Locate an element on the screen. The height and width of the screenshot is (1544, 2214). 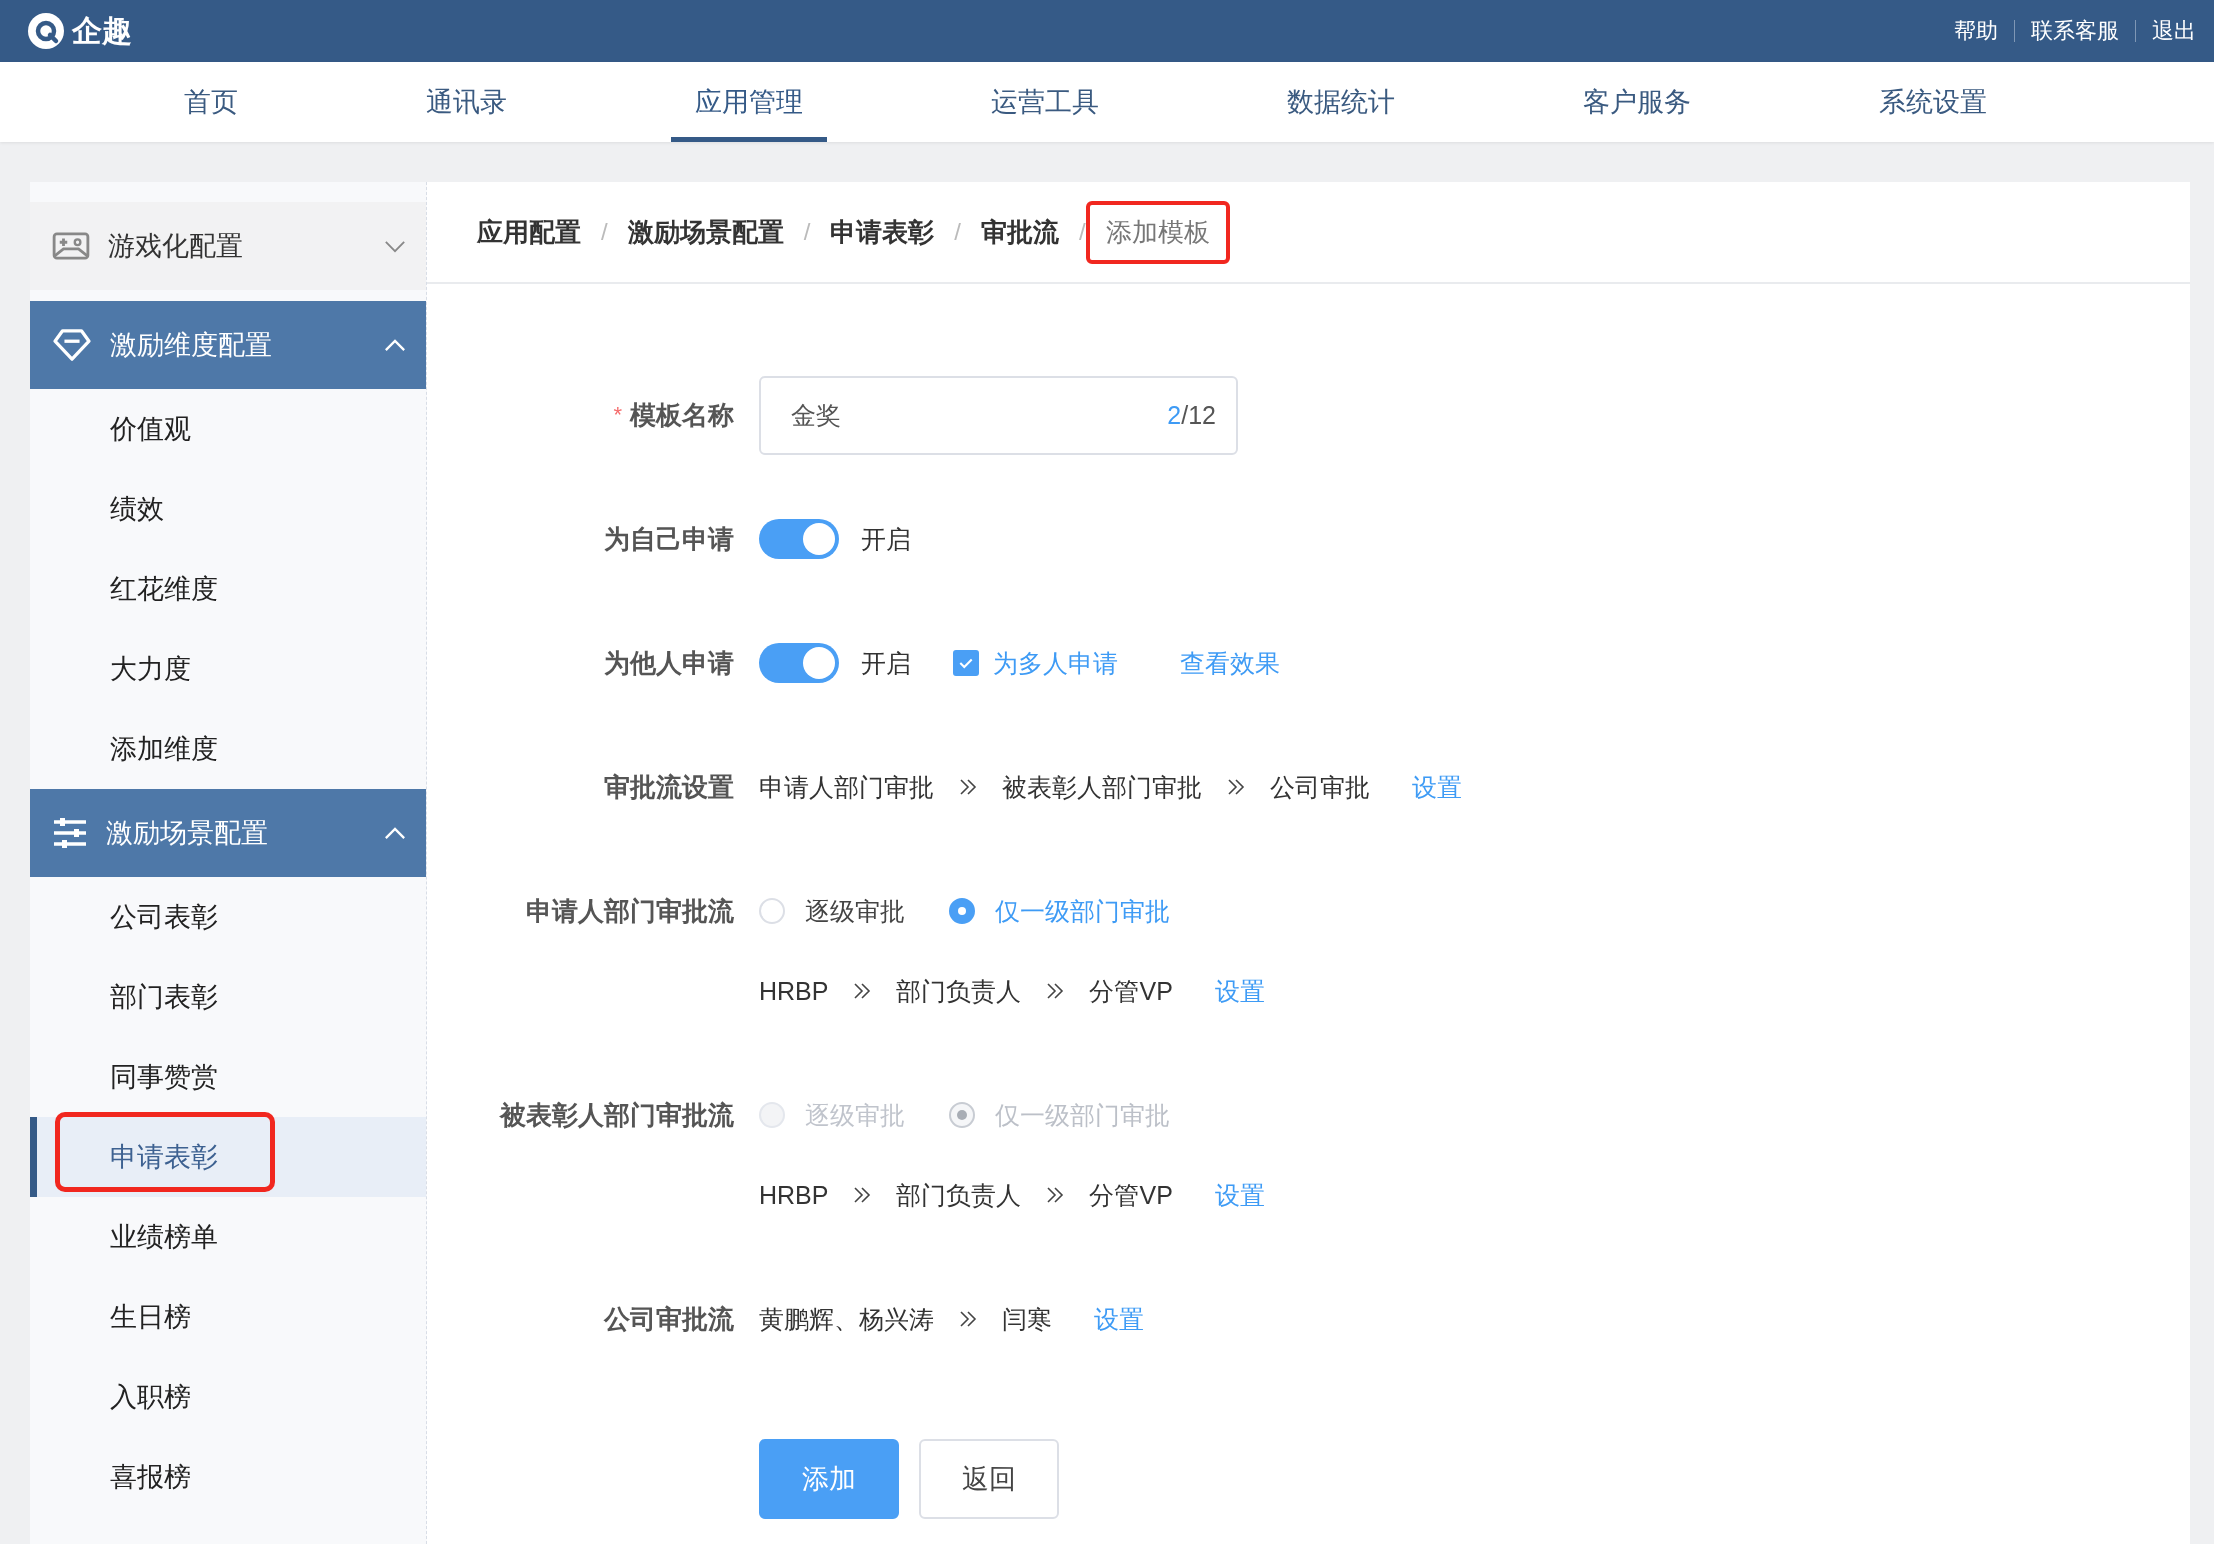
field-label: 模板名称 is located at coordinates (682, 415).